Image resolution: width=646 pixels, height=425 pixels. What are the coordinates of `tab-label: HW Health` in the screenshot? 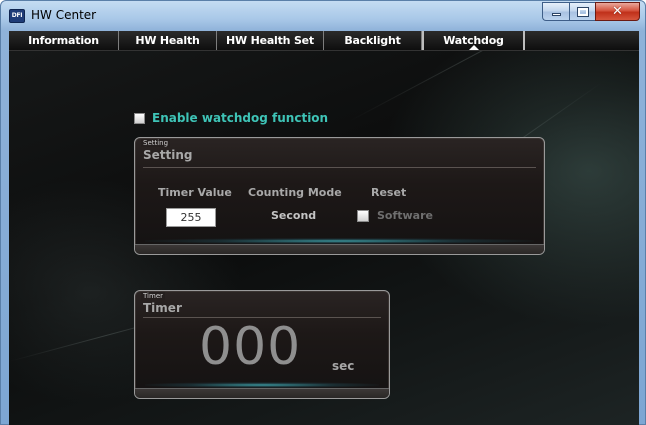 It's located at (167, 40).